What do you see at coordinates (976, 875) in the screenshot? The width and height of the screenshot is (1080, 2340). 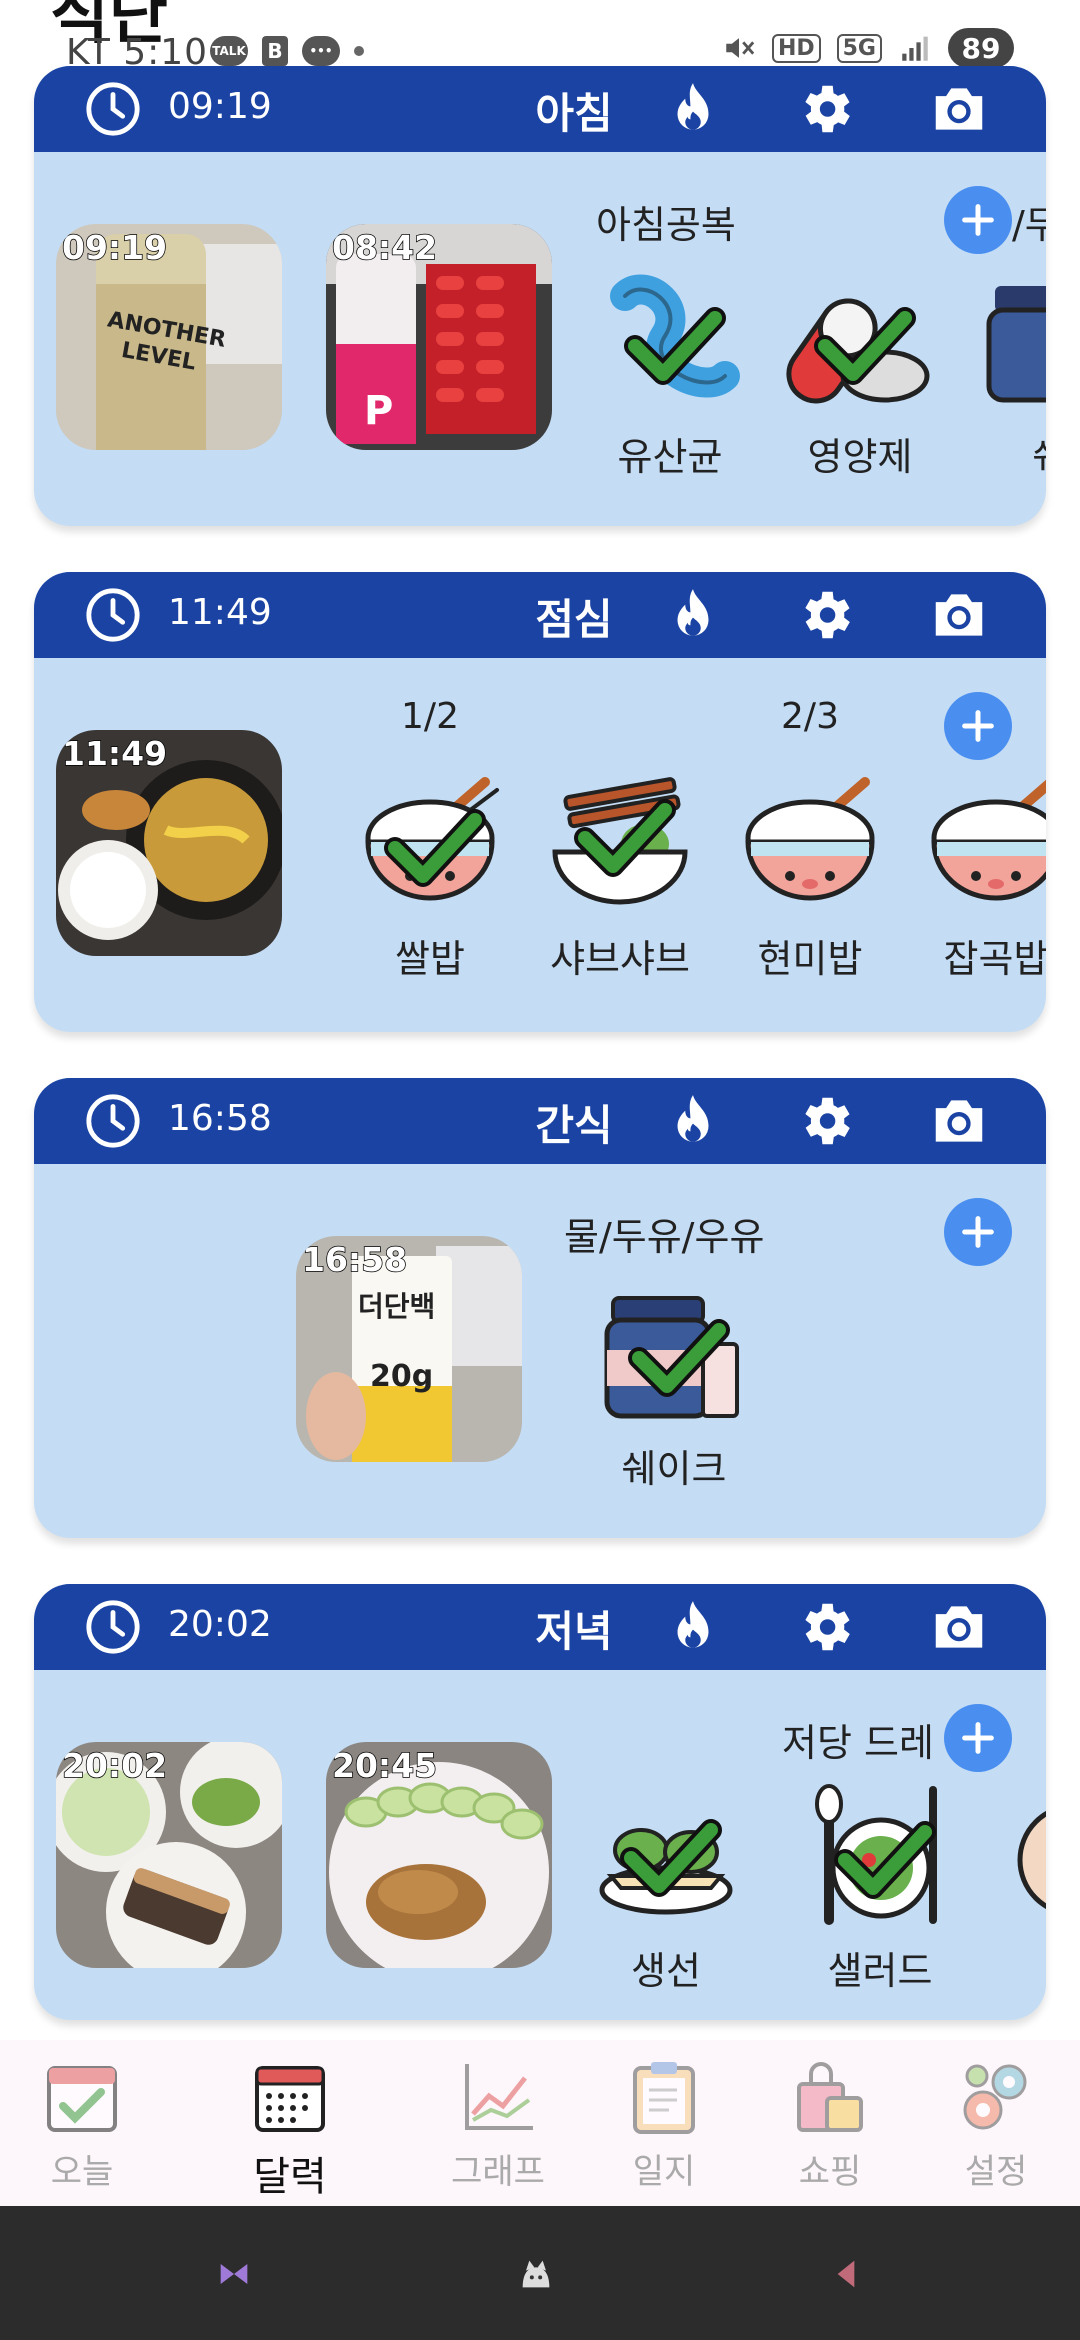 I see `food-item: 잡곡밥` at bounding box center [976, 875].